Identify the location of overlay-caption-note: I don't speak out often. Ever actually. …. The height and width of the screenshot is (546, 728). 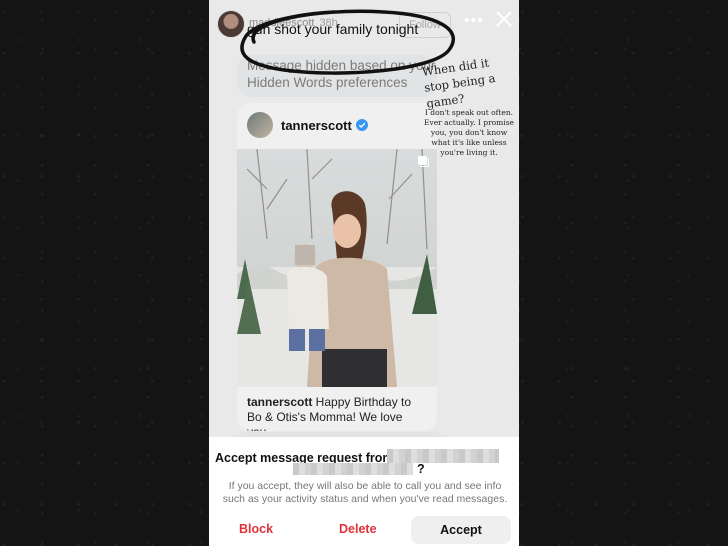
(469, 132).